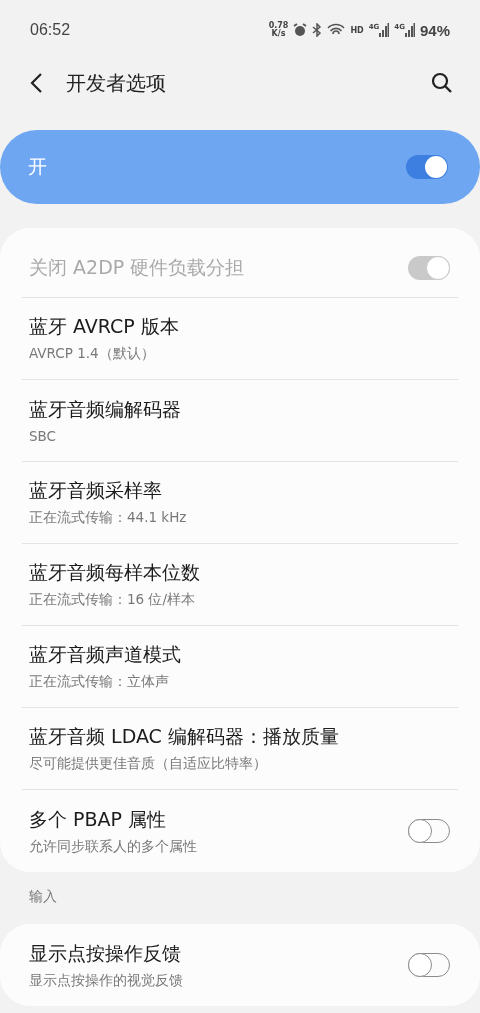  I want to click on setting-summary: 允许同步联系人的多个属性, so click(113, 846).